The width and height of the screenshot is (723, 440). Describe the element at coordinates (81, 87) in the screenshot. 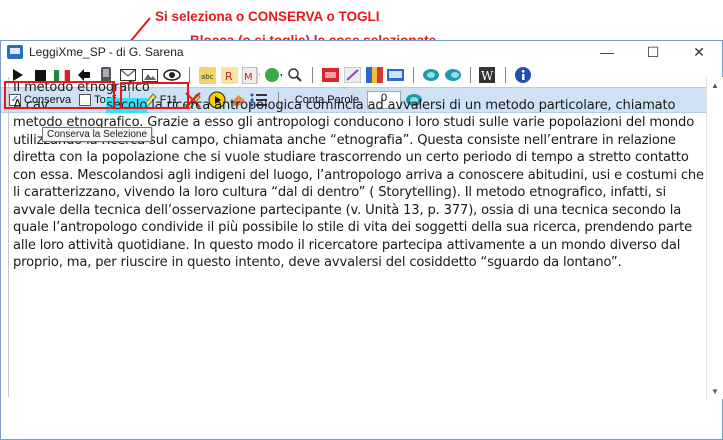

I see `document-heading: Il metodo etnografico` at that location.